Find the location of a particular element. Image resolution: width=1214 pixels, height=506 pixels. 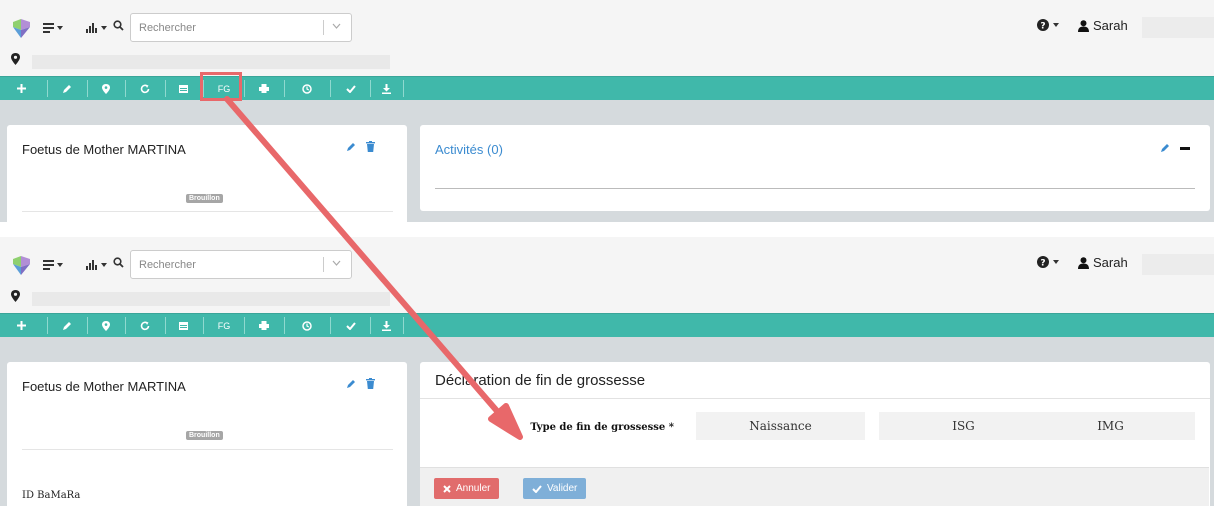

question-icon: ? is located at coordinates (1043, 25).